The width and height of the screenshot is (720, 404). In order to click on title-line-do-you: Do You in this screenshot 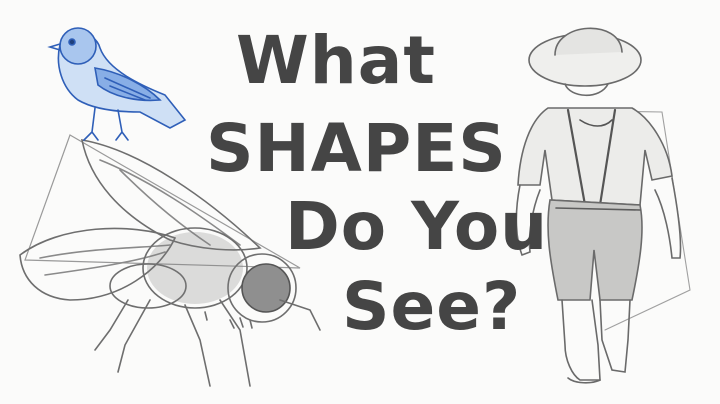, I will do `click(417, 226)`.